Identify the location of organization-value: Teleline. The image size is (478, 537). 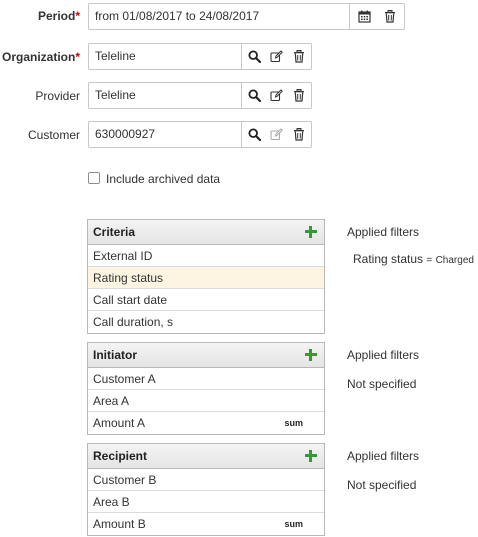
(165, 56).